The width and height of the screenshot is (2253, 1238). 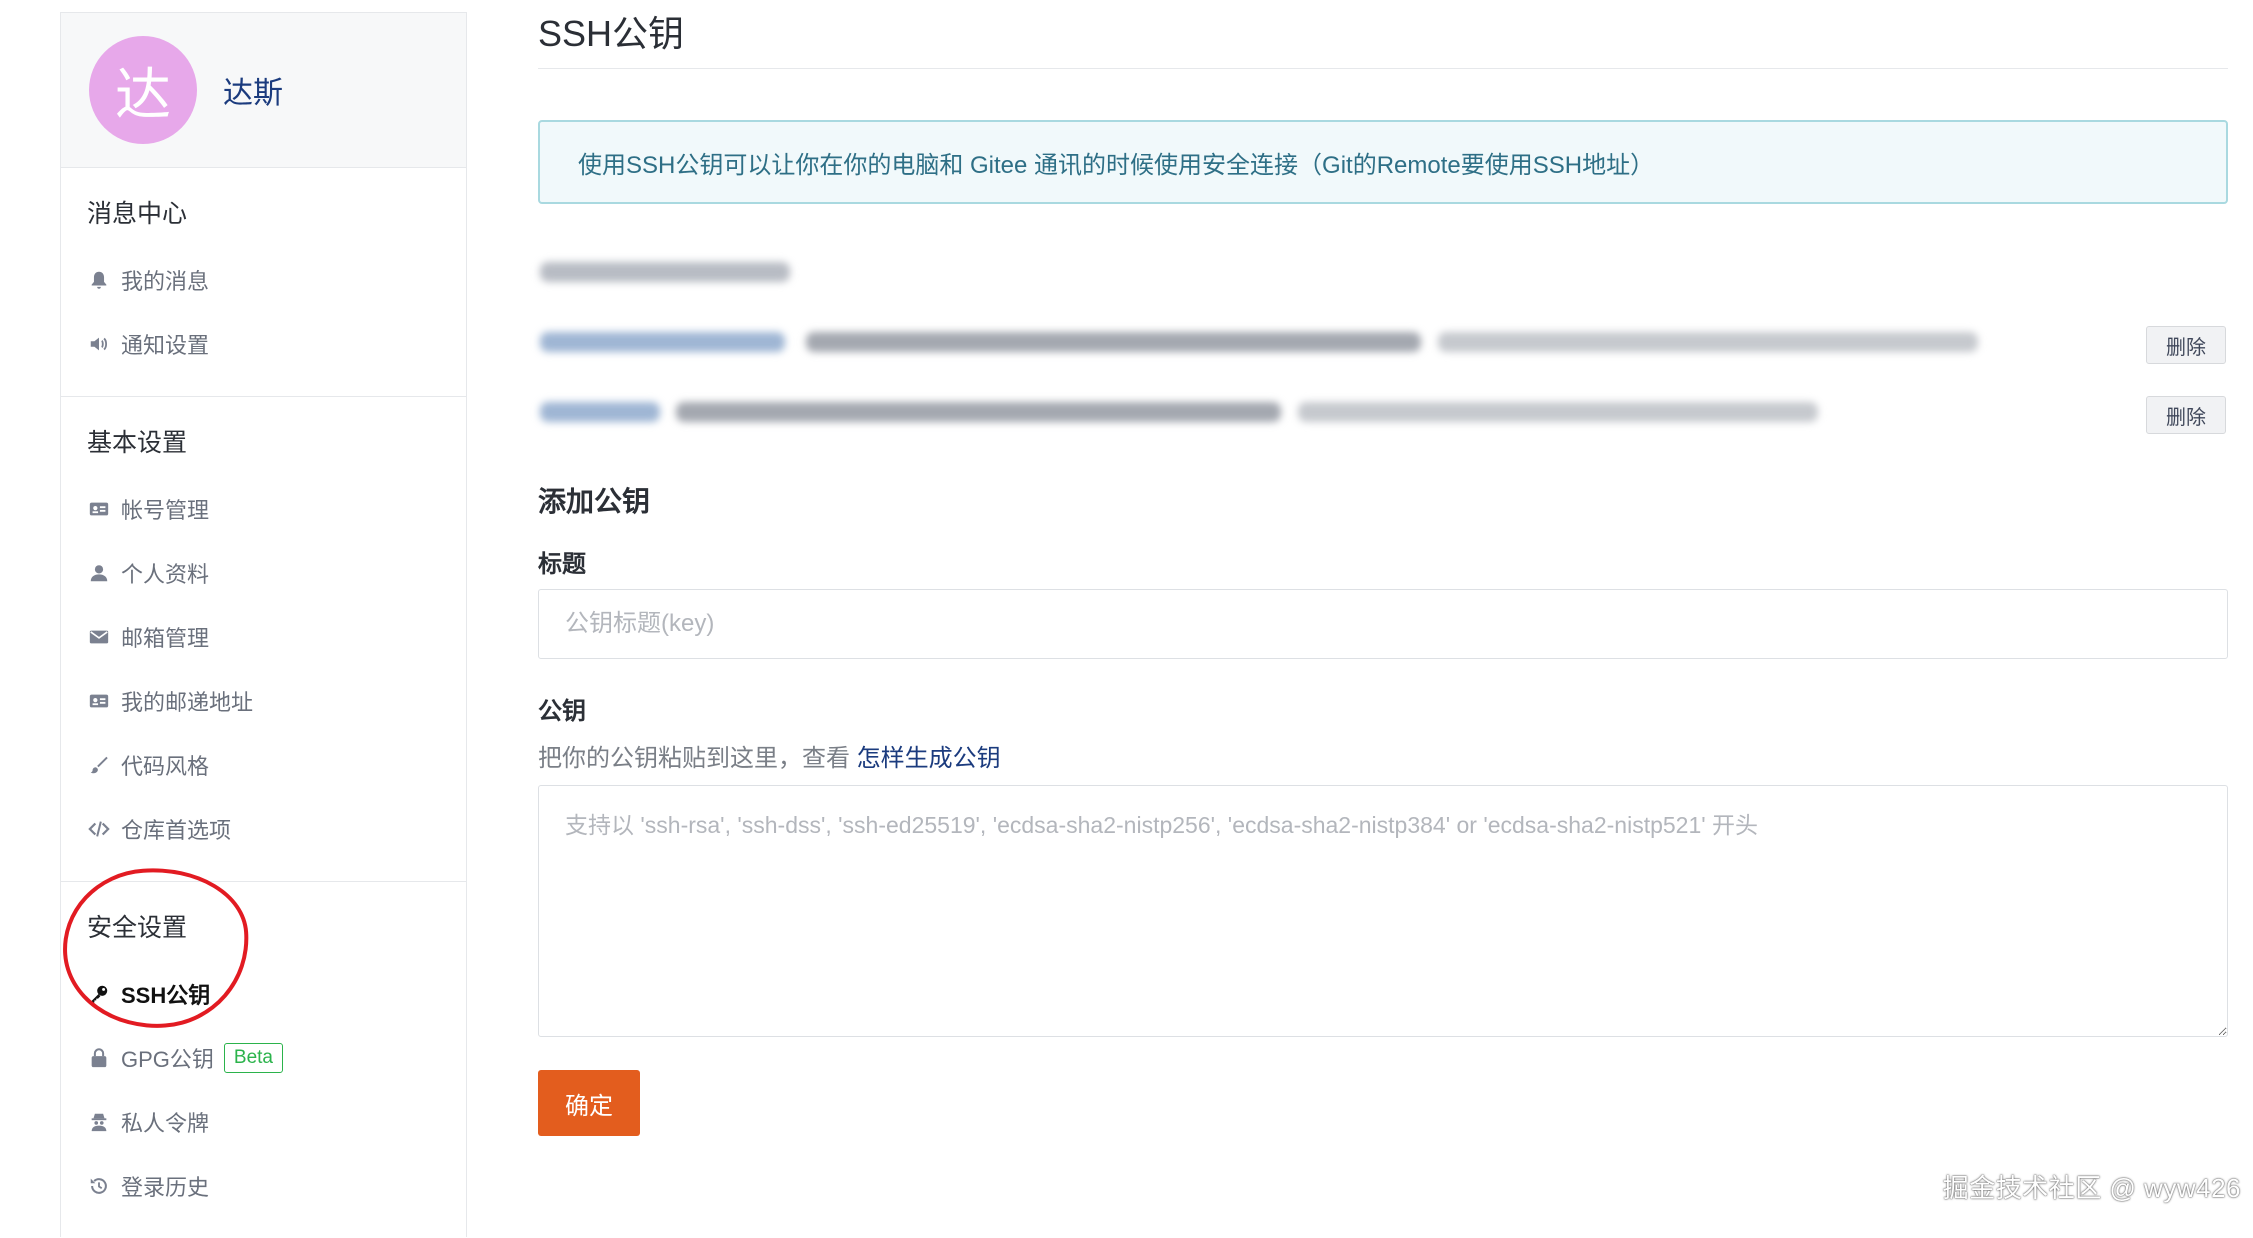 What do you see at coordinates (263, 701) in the screenshot?
I see `sidebar-item-address: 我的邮递地址` at bounding box center [263, 701].